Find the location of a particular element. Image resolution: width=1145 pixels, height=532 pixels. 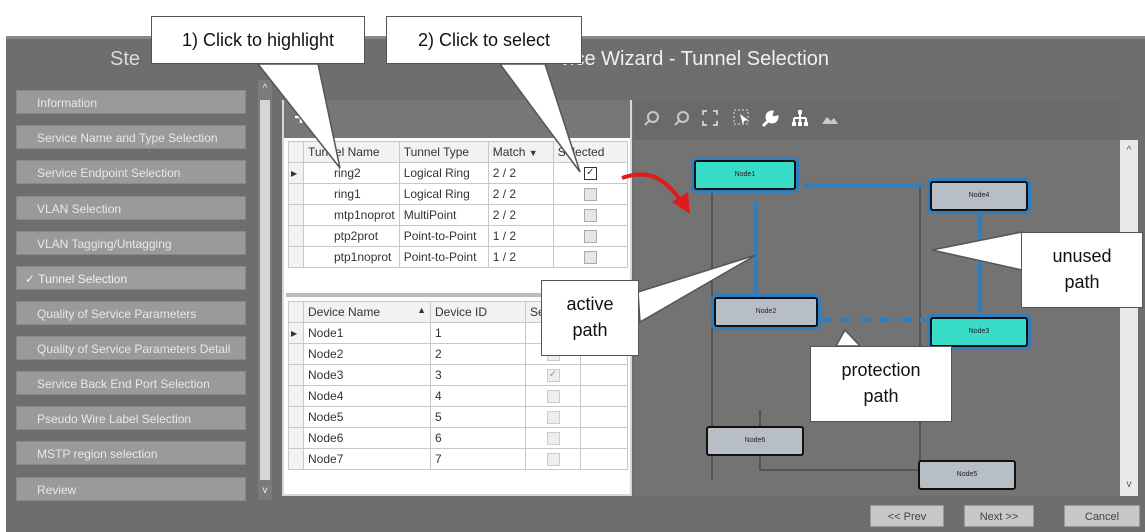

callout-protection-path: protection path is located at coordinates (881, 384).